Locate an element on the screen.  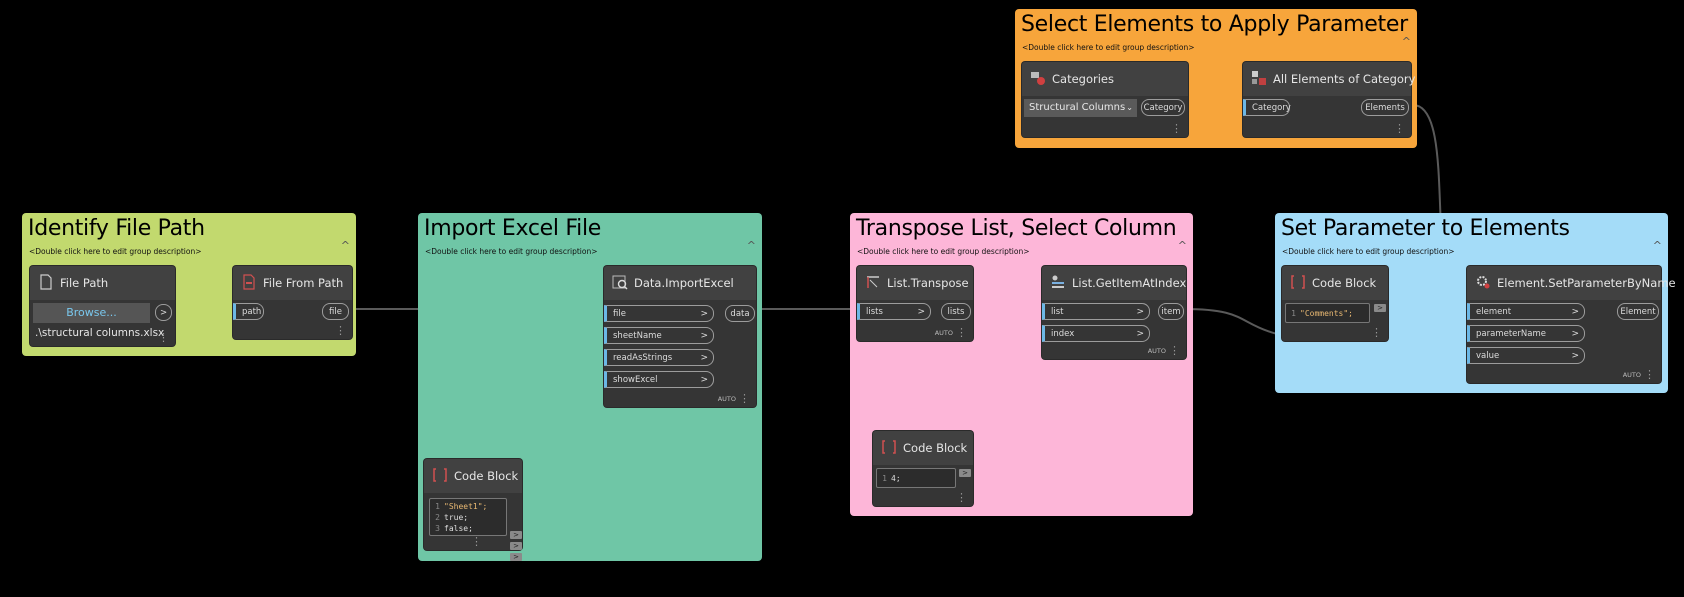
port-label: element is located at coordinates (1494, 312).